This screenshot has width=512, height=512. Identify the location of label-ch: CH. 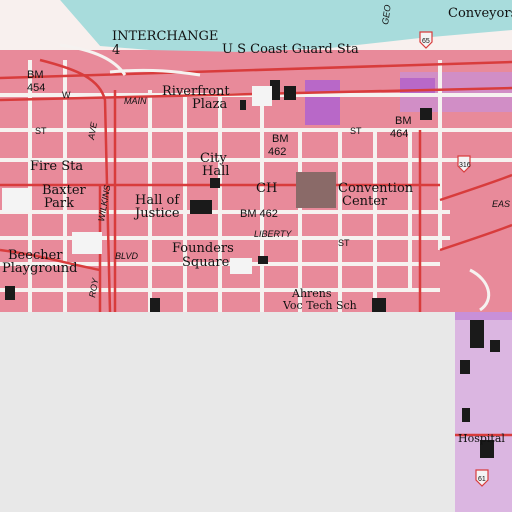
(266, 188).